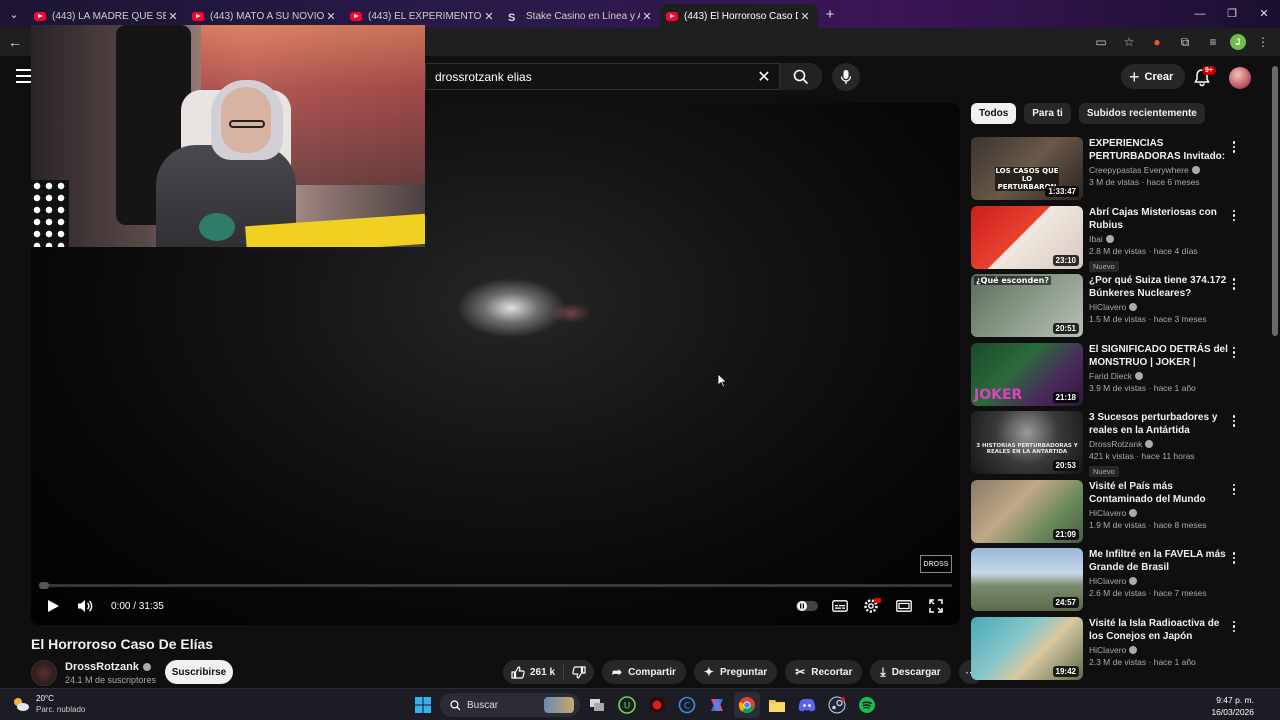 This screenshot has height=720, width=1280. Describe the element at coordinates (808, 606) in the screenshot. I see `autoplay-toggle` at that location.